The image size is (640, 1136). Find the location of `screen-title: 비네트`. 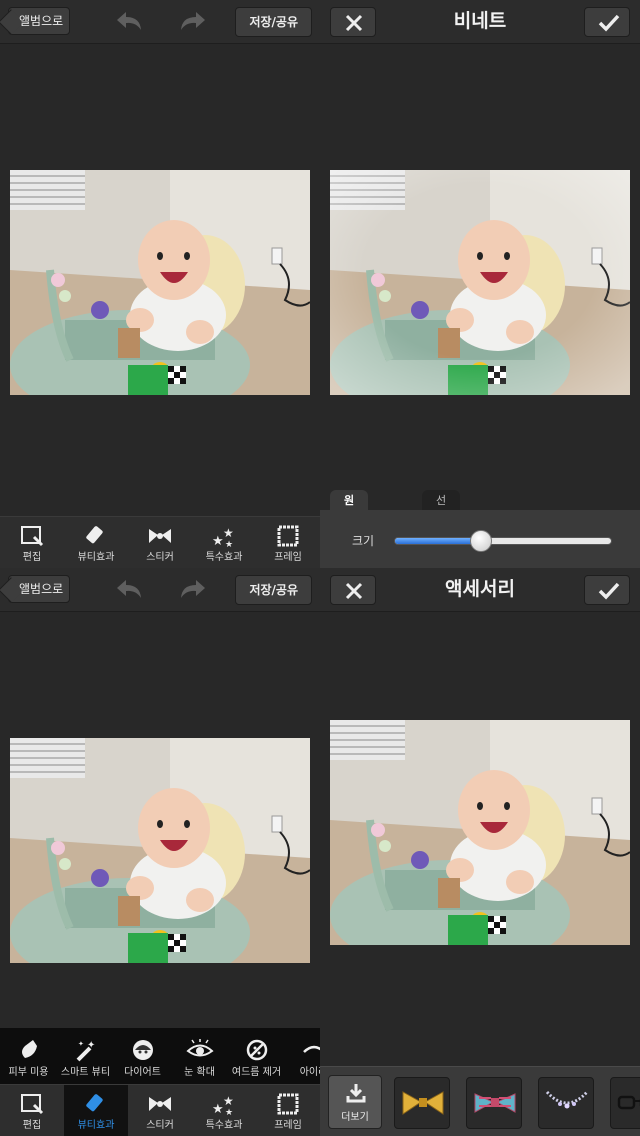

screen-title: 비네트 is located at coordinates (480, 21).